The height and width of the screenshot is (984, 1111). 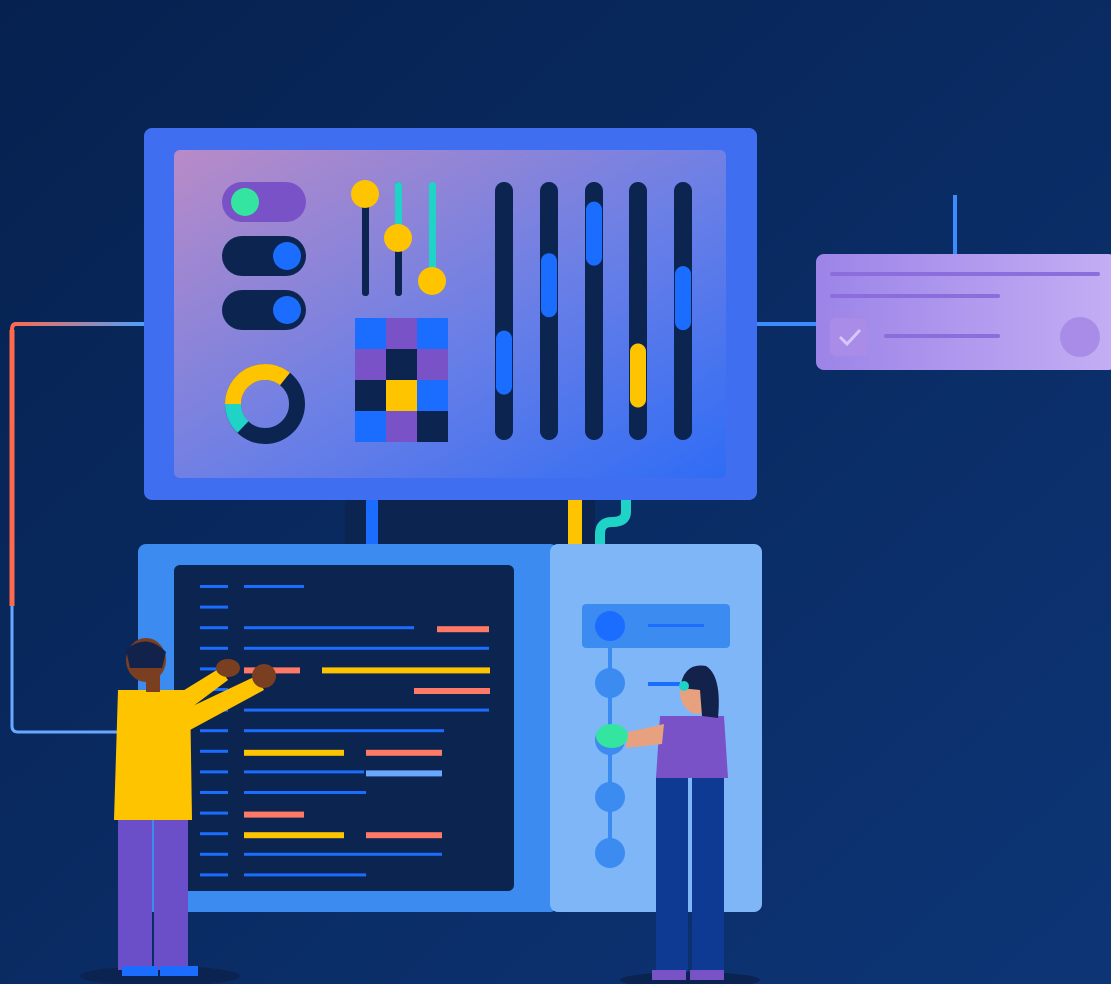 I want to click on cable-bay, so click(x=470, y=522).